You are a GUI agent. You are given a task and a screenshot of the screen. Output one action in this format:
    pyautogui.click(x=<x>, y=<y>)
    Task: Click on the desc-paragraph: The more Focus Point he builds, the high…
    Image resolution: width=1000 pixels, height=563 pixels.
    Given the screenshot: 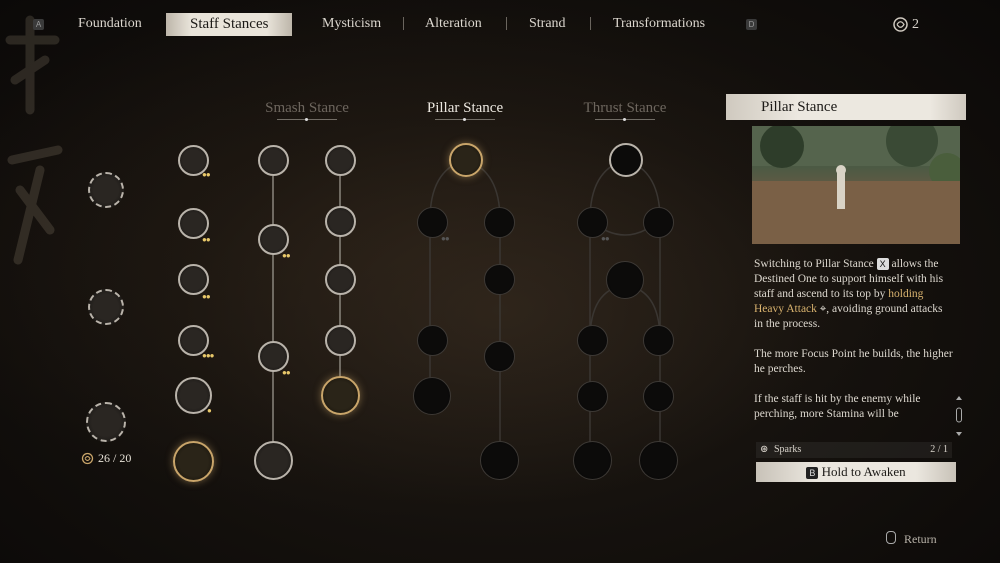 What is the action you would take?
    pyautogui.click(x=853, y=361)
    